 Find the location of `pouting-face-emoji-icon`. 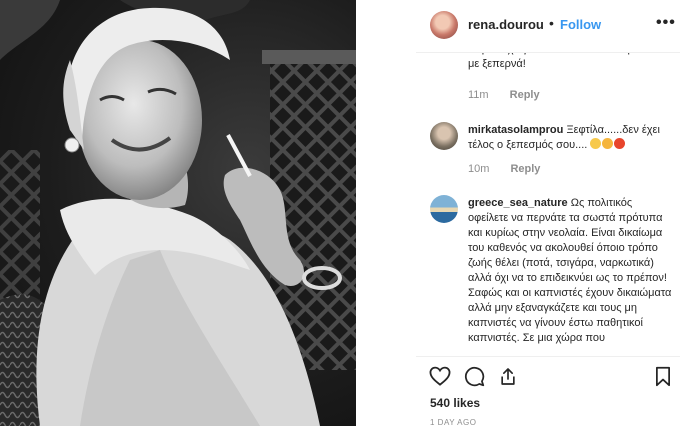

pouting-face-emoji-icon is located at coordinates (620, 143).